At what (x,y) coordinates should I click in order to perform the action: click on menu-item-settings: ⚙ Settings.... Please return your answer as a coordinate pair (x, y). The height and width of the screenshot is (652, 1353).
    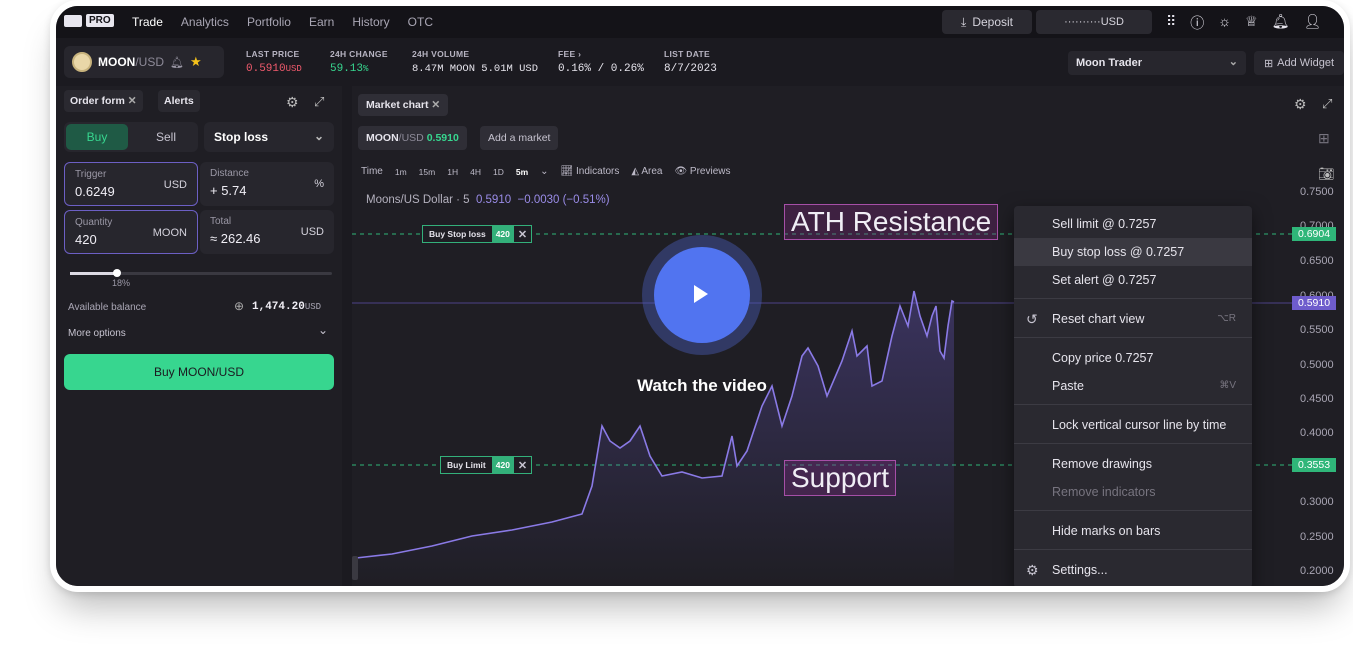
    Looking at the image, I should click on (1133, 570).